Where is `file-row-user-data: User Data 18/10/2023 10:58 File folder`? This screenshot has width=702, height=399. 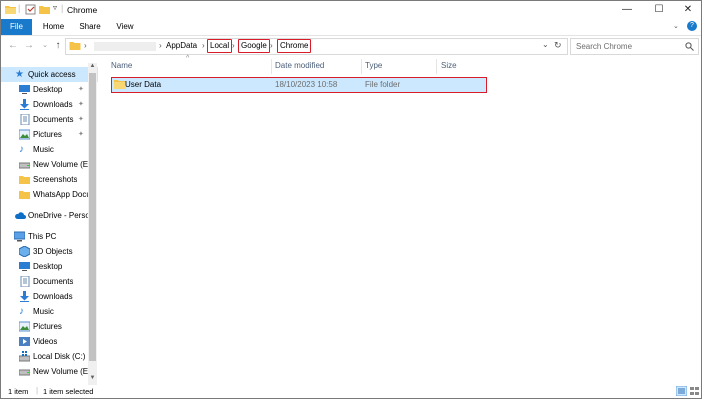 file-row-user-data: User Data 18/10/2023 10:58 File folder is located at coordinates (299, 85).